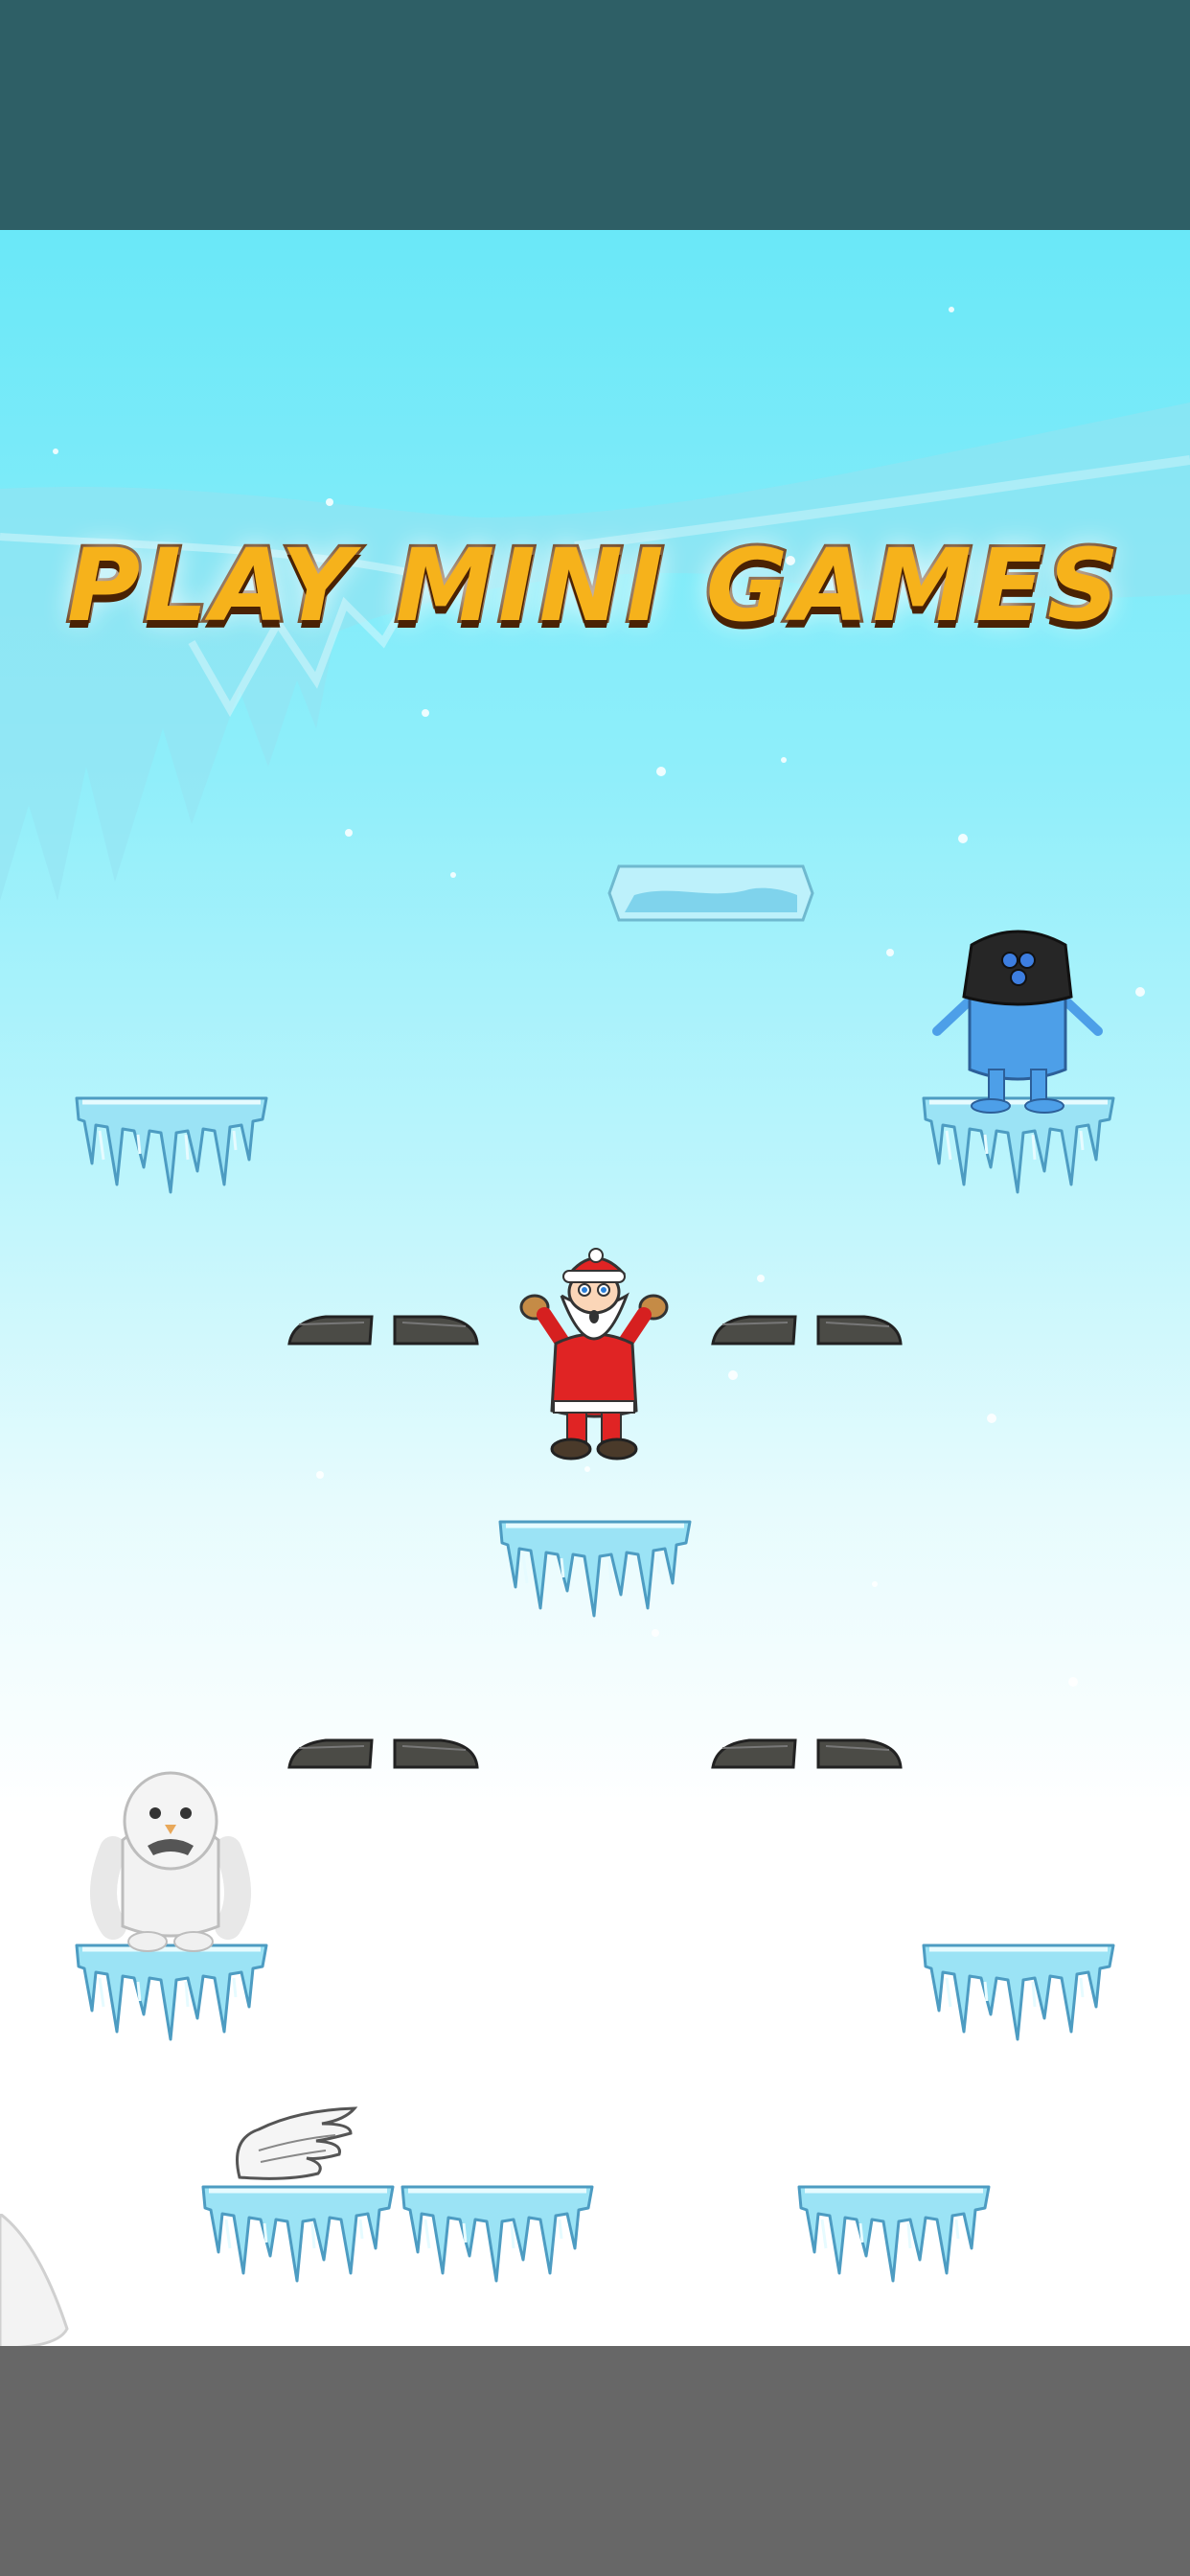 This screenshot has width=1190, height=2576. Describe the element at coordinates (297, 2144) in the screenshot. I see `wing-powerup-icon` at that location.